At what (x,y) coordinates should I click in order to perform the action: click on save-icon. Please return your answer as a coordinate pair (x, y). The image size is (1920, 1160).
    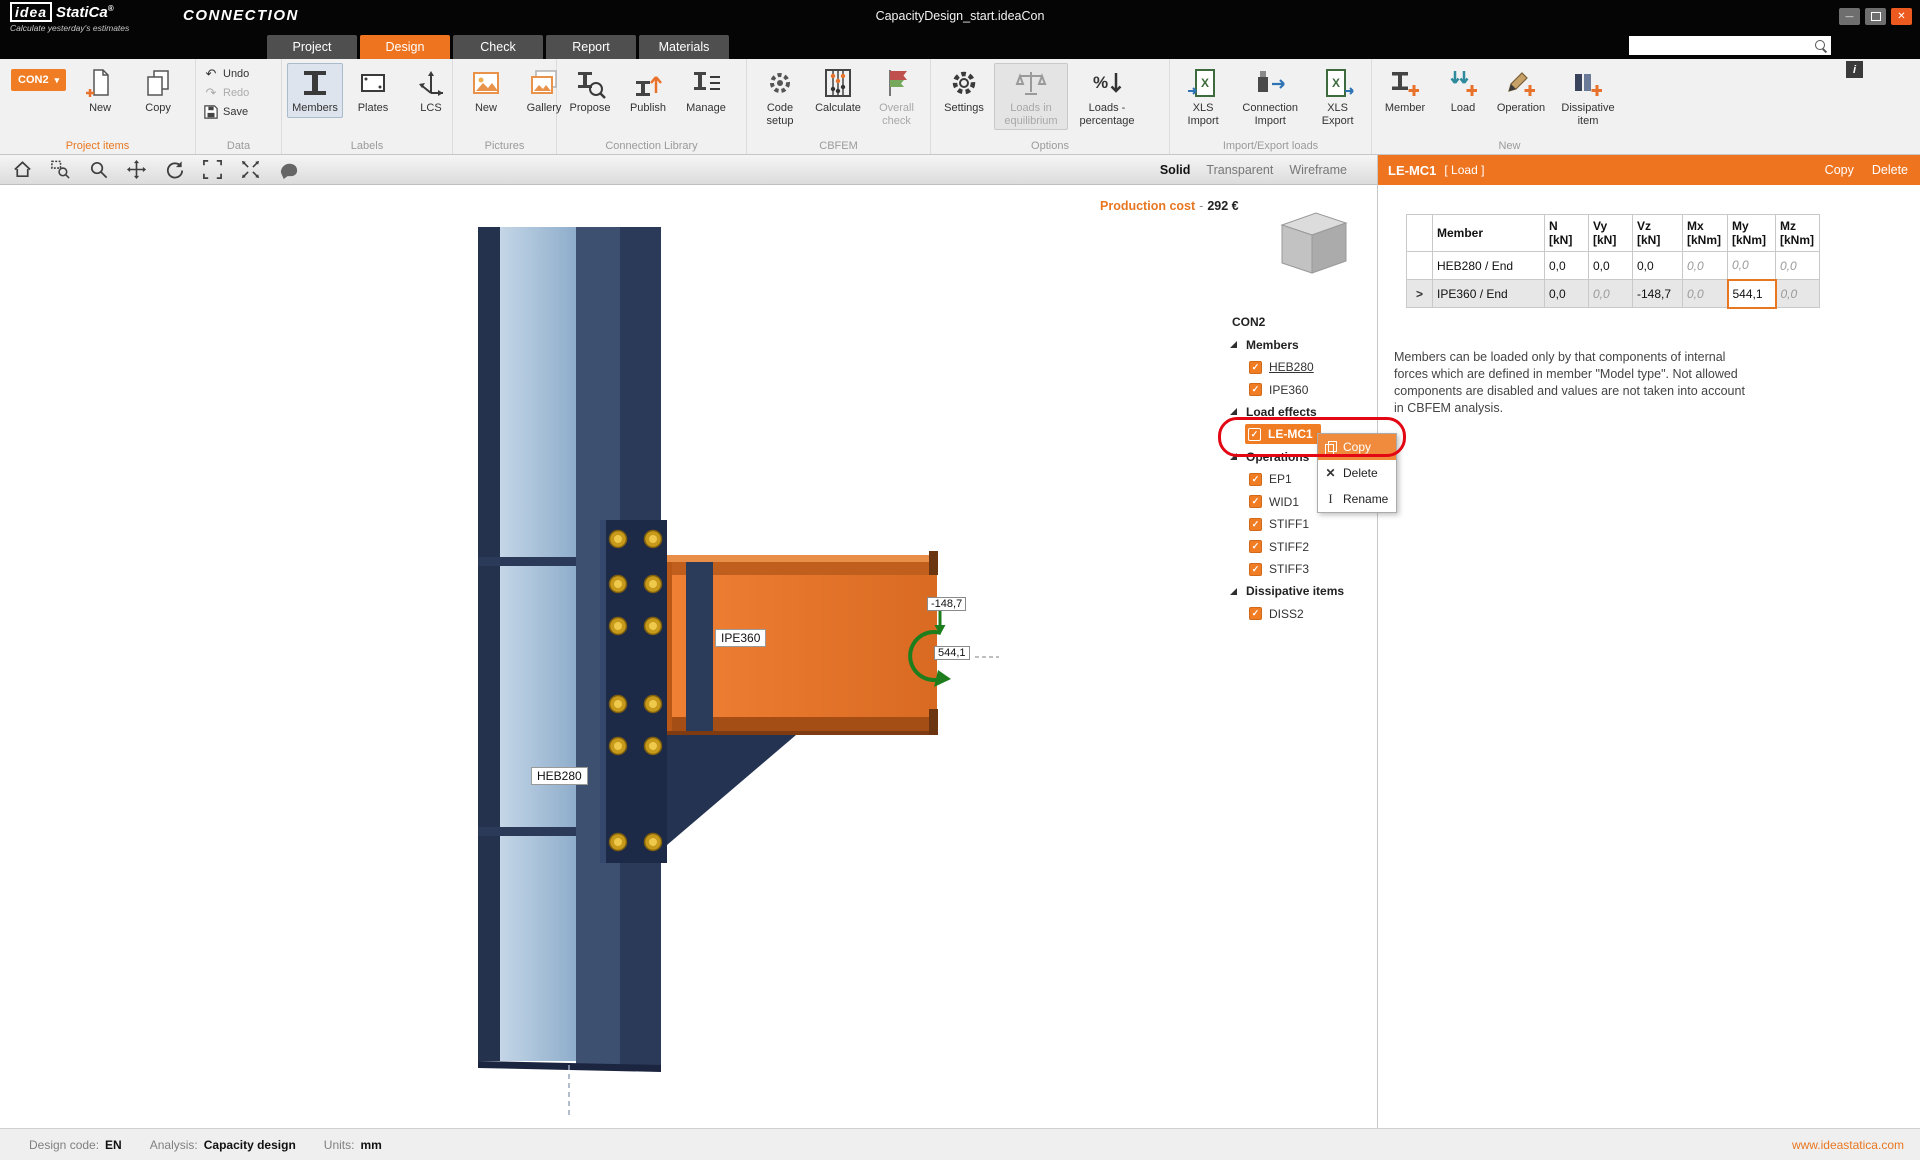
    Looking at the image, I should click on (211, 112).